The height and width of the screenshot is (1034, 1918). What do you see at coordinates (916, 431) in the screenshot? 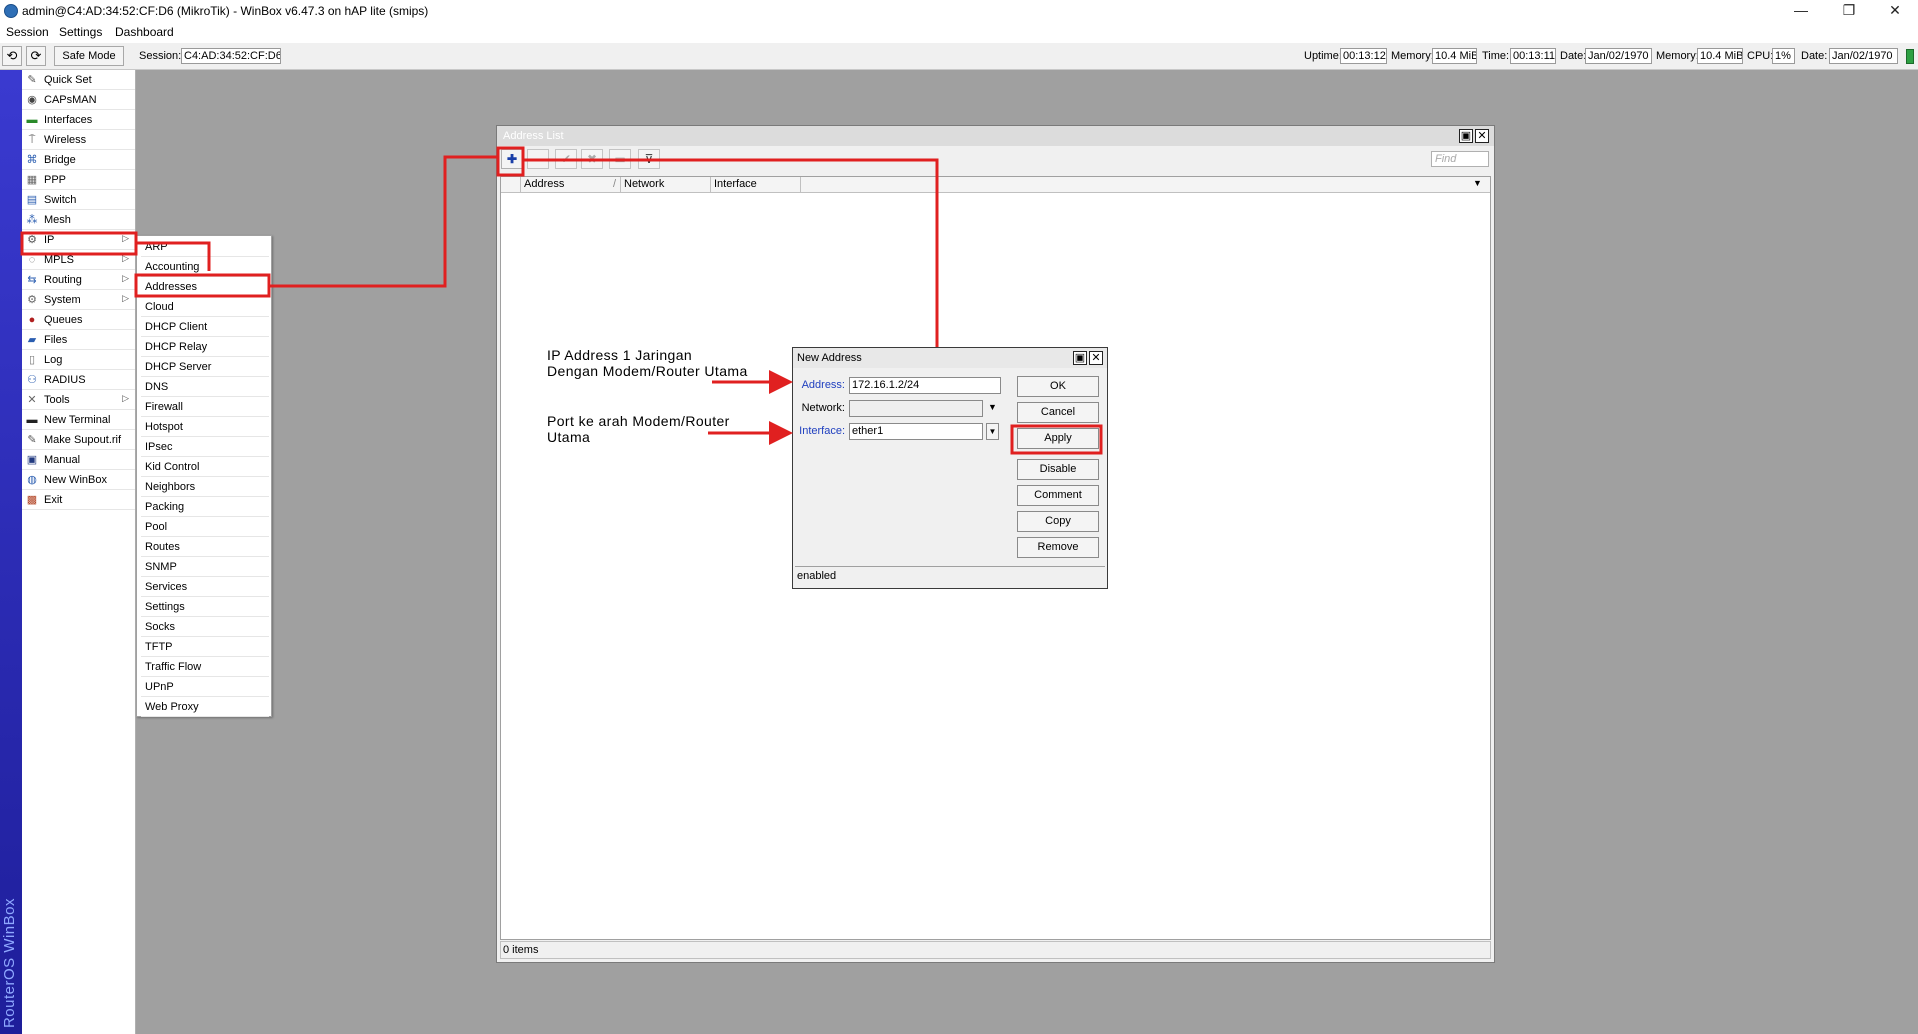
I see `interface-select: ether1` at bounding box center [916, 431].